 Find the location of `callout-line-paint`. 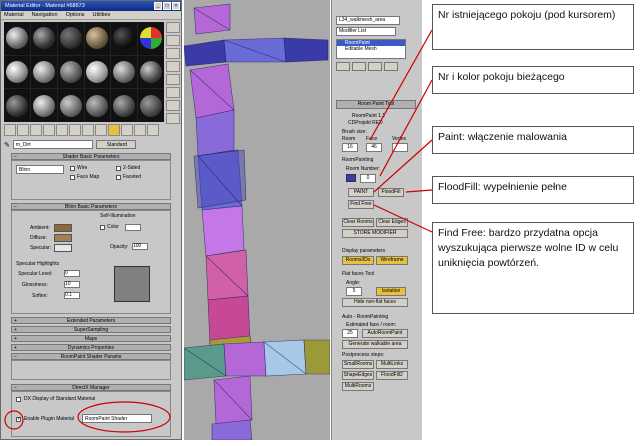

callout-line-paint is located at coordinates (403, 166).